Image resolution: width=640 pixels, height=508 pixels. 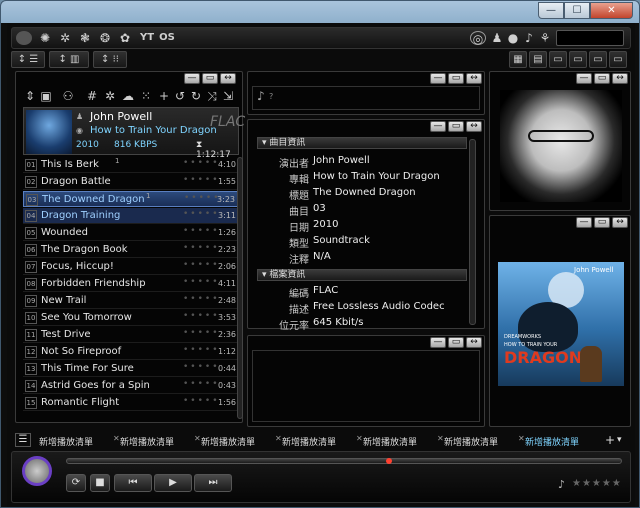 I want to click on layout-bars-button: ↕ ▥, so click(x=69, y=59).